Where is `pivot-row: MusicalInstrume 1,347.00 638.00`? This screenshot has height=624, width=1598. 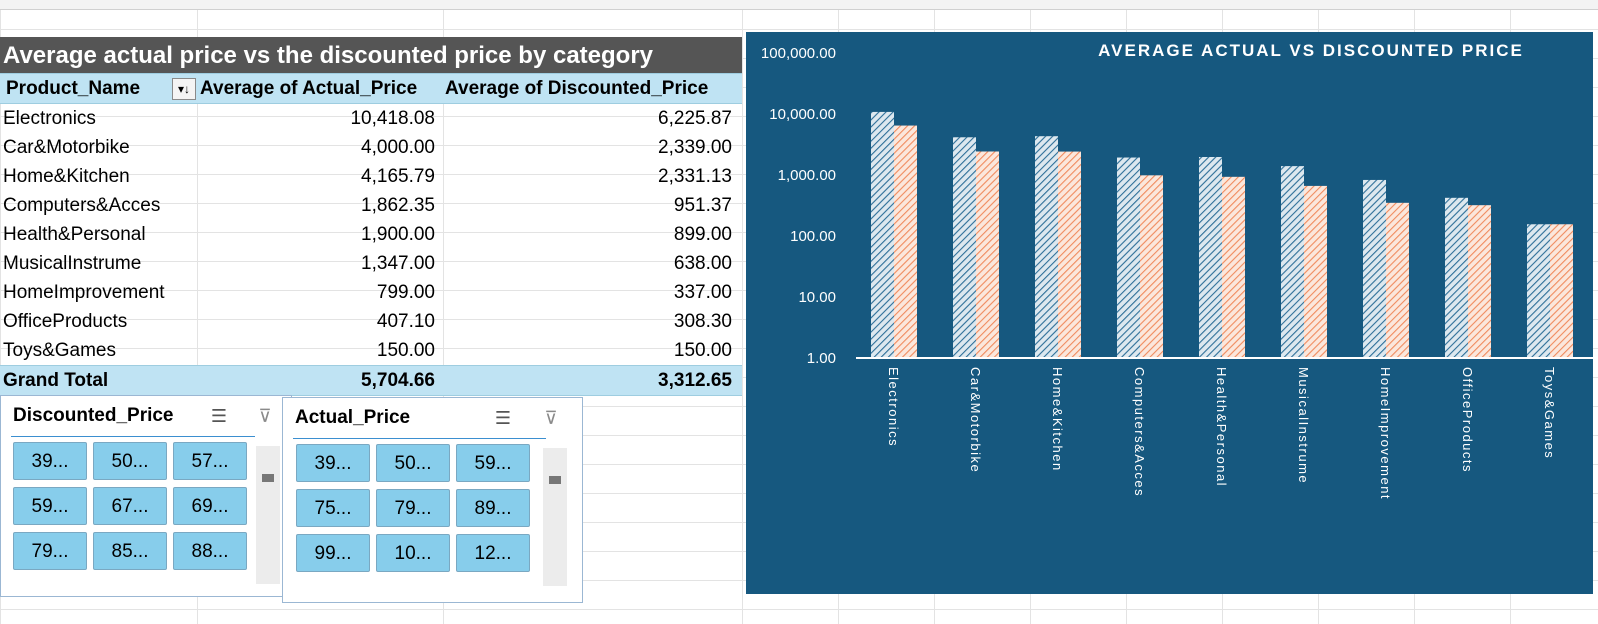 pivot-row: MusicalInstrume 1,347.00 638.00 is located at coordinates (371, 263).